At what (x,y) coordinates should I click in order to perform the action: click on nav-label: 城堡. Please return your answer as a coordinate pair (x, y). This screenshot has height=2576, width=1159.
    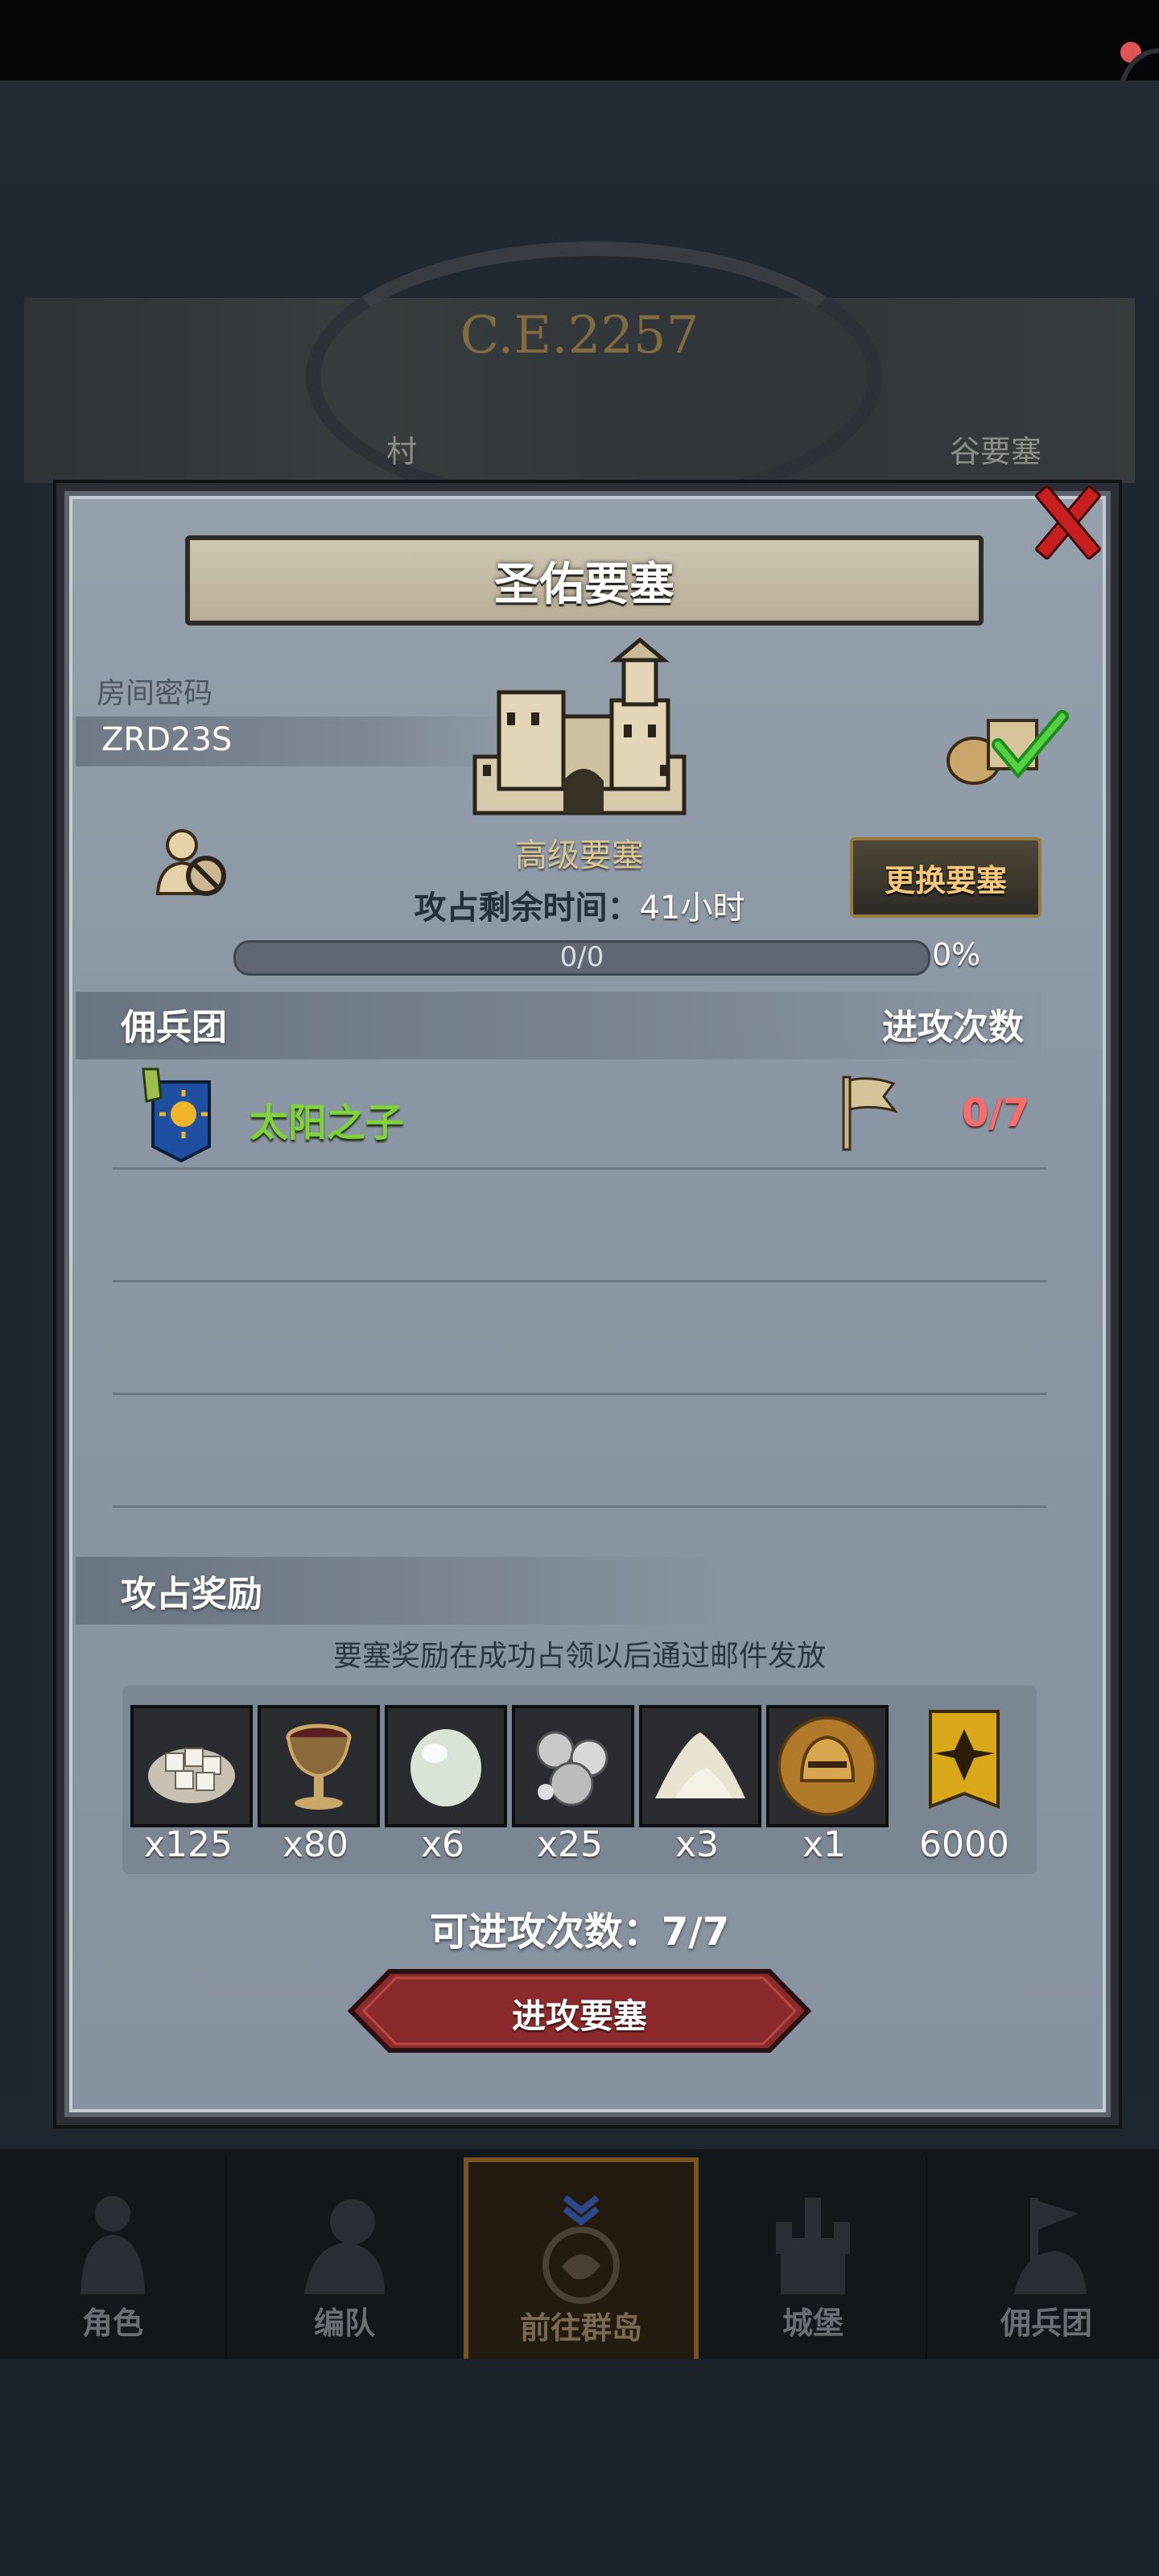
    Looking at the image, I should click on (812, 2323).